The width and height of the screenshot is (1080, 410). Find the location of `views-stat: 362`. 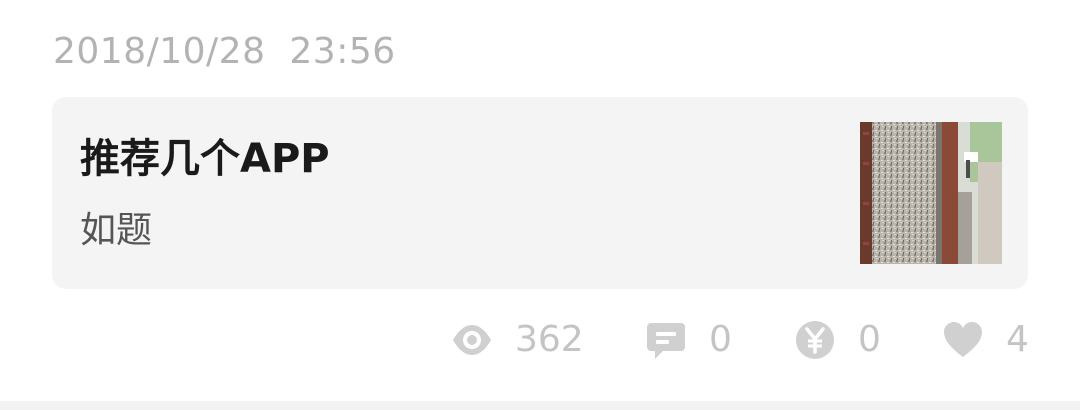

views-stat: 362 is located at coordinates (517, 340).